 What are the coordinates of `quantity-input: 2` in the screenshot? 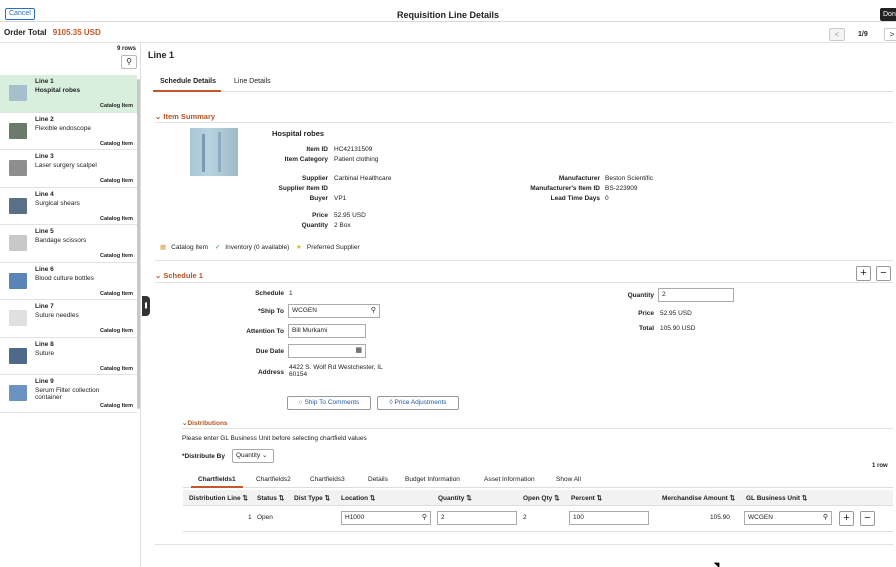 It's located at (477, 518).